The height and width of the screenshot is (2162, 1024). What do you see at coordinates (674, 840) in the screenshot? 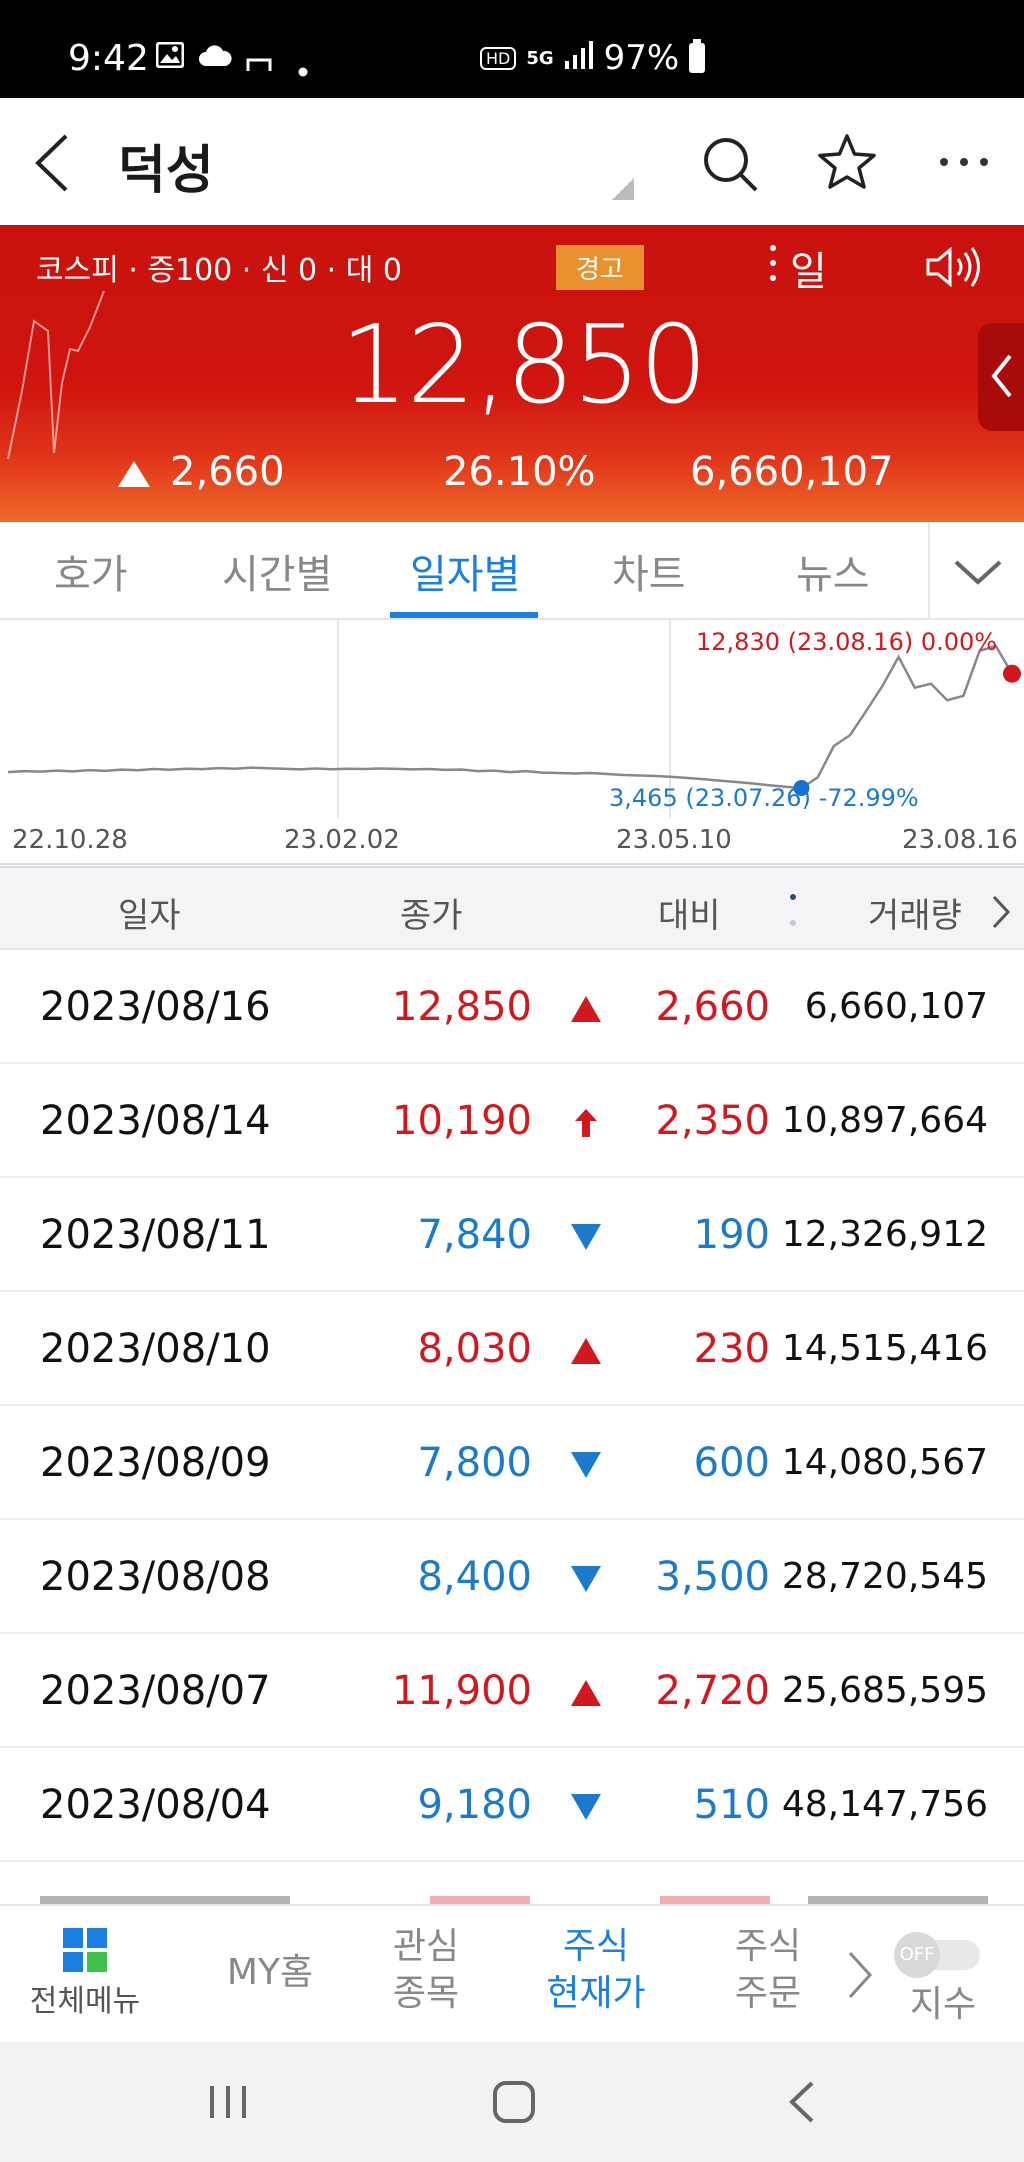
I see `x-tick-label: 23.05.10` at bounding box center [674, 840].